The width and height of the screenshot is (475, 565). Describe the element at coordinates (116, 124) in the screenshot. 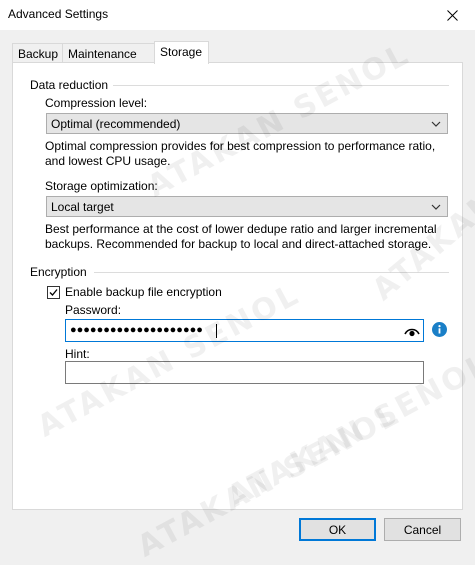

I see `compression-level-value: Optimal (recommended)` at that location.